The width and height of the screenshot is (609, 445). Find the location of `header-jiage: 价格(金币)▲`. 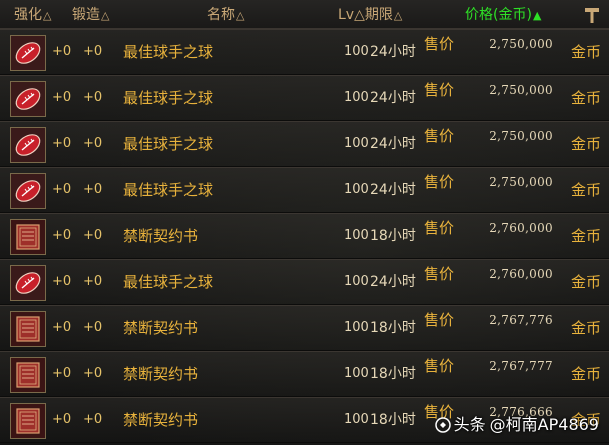

header-jiage: 价格(金币)▲ is located at coordinates (503, 15).